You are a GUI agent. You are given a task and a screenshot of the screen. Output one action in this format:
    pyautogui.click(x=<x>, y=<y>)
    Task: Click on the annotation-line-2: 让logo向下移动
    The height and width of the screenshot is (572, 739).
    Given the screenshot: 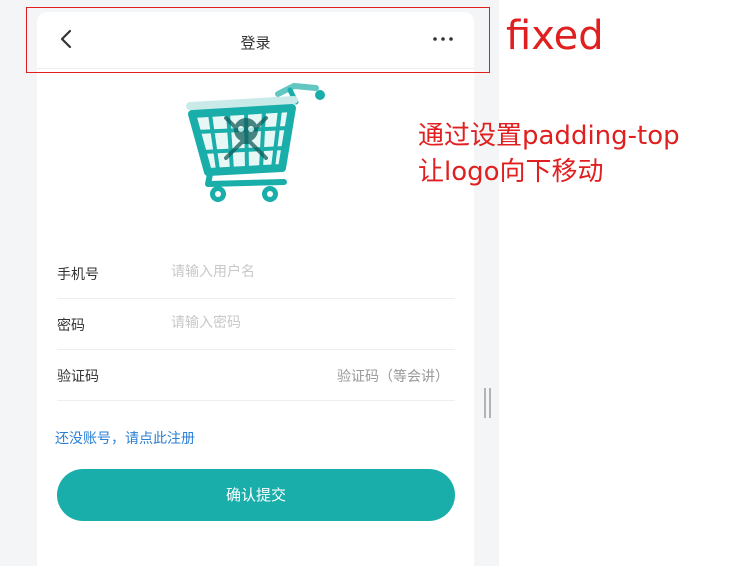 What is the action you would take?
    pyautogui.click(x=511, y=172)
    